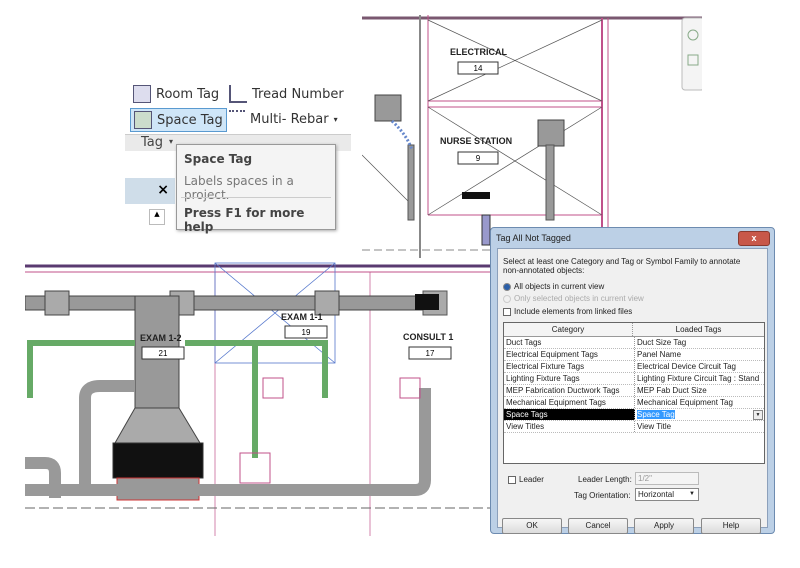 Image resolution: width=800 pixels, height=568 pixels. I want to click on category-cell: Lighting Fixture Tags, so click(569, 378).